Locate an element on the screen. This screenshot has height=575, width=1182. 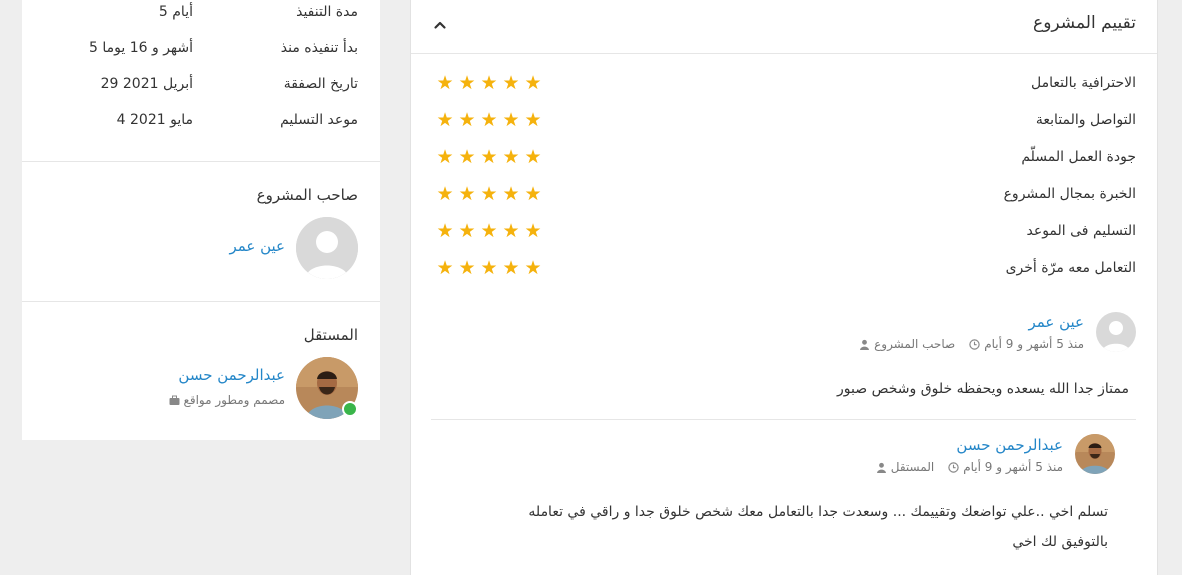
comment-meta: صاحب المشروع منذ 5 أشهر و 9 أيام is located at coordinates (971, 344).